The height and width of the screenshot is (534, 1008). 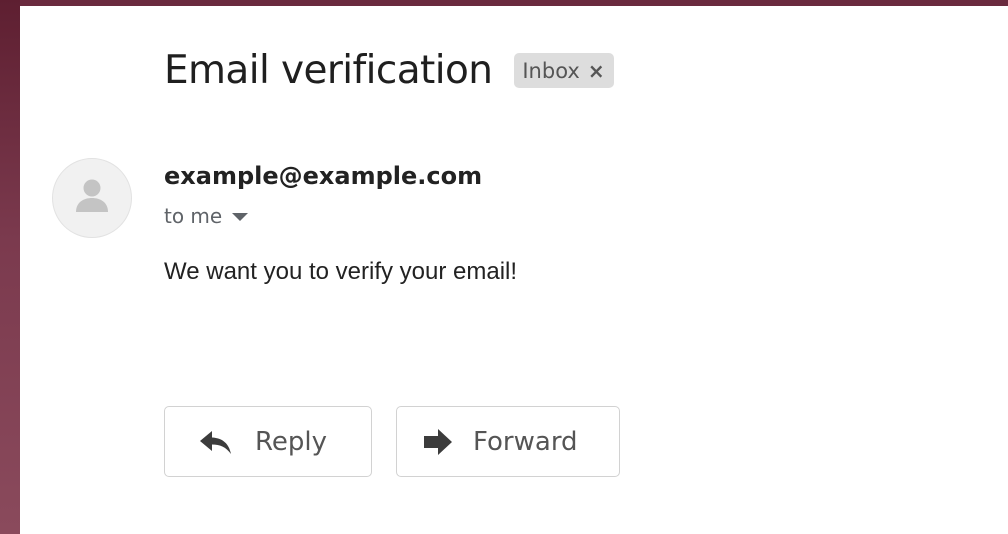 I want to click on recipient-row: to me, so click(x=206, y=216).